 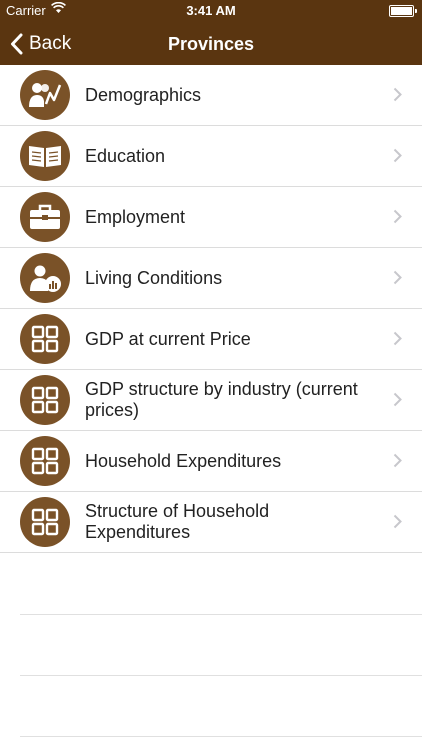 What do you see at coordinates (135, 216) in the screenshot?
I see `list-item-label: Employment` at bounding box center [135, 216].